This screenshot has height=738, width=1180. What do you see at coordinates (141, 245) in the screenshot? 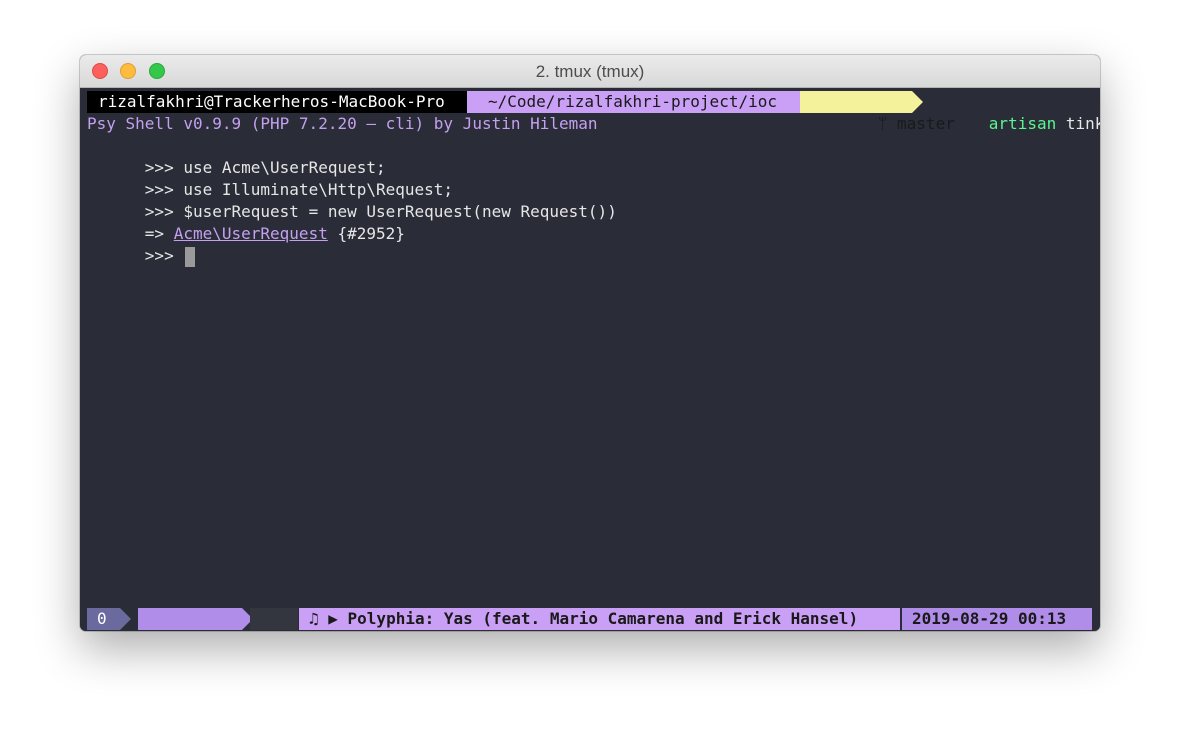
I see `repl-input-line: >>>` at bounding box center [141, 245].